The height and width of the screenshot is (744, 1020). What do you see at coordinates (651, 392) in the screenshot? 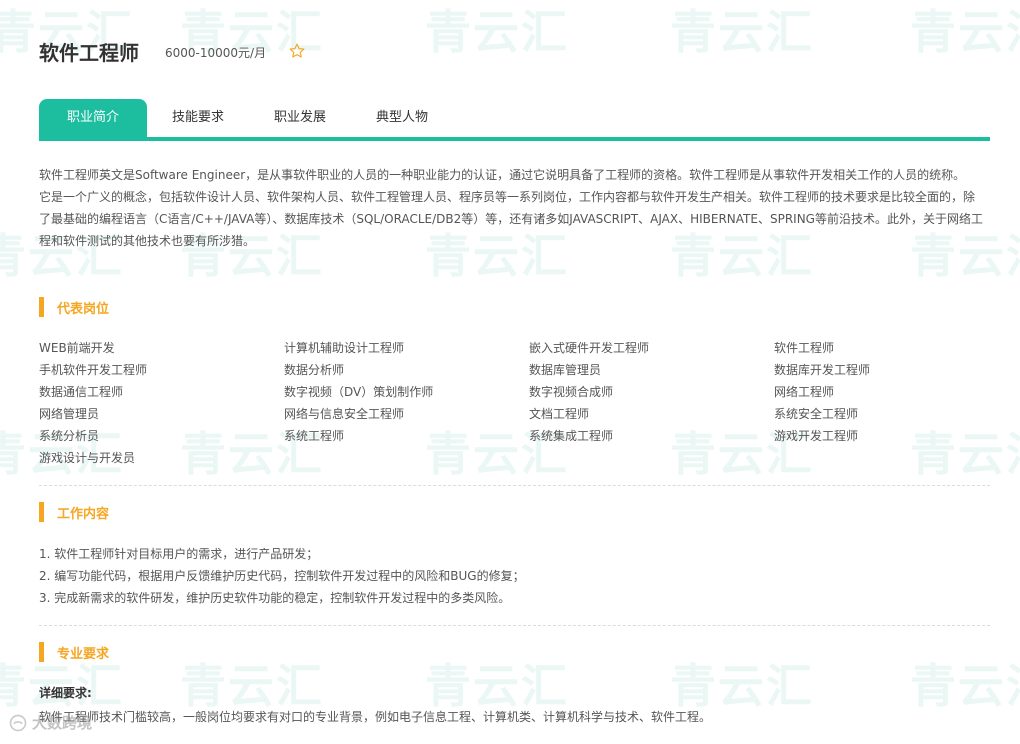
I see `position-link: 数字视频合成师` at bounding box center [651, 392].